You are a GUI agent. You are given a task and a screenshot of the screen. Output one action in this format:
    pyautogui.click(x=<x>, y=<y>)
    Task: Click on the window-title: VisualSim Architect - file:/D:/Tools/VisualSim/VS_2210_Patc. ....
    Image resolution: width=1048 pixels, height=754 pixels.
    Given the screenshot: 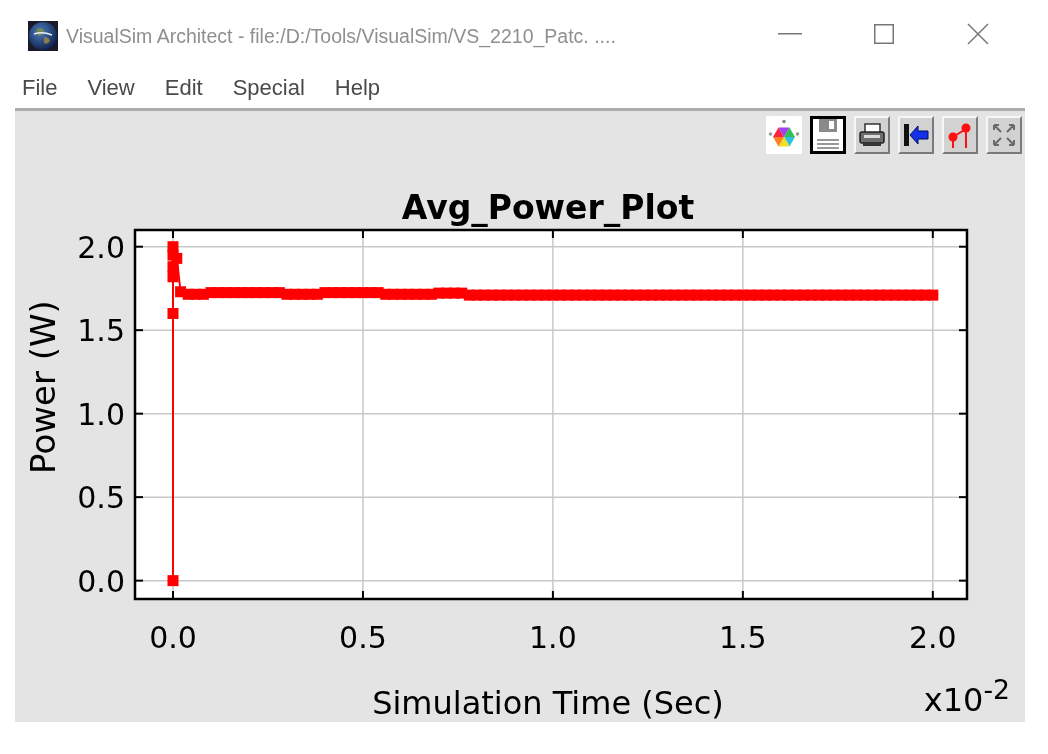 What is the action you would take?
    pyautogui.click(x=341, y=36)
    